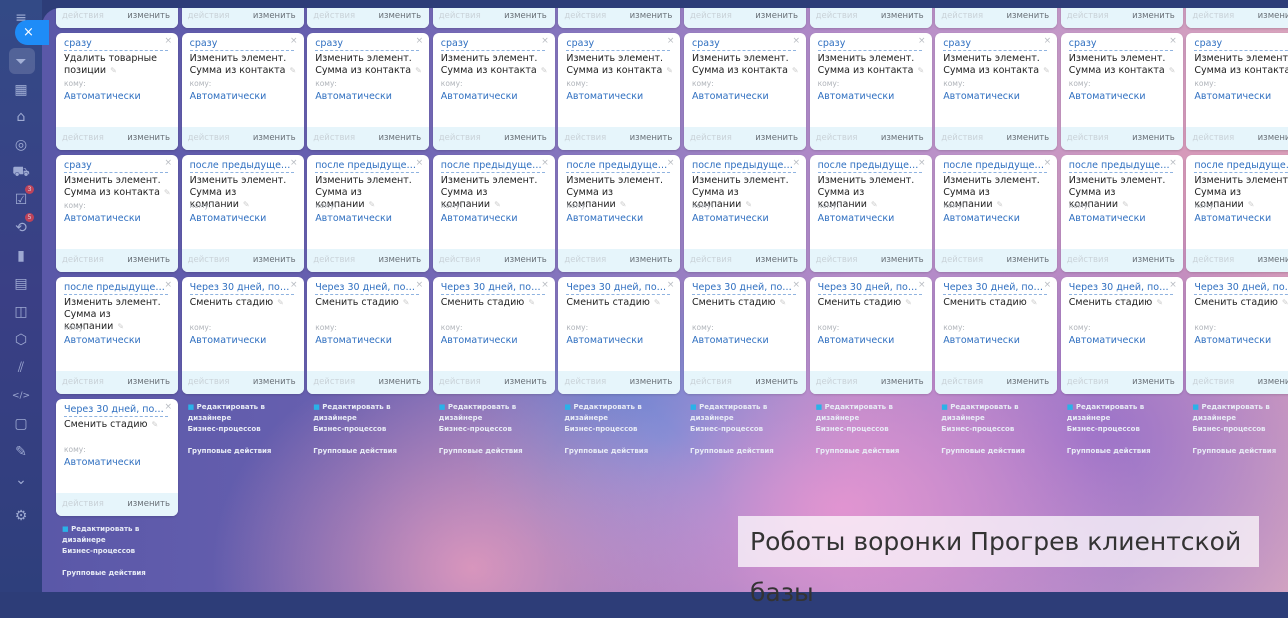 The image size is (1288, 618). I want to click on close-button: ×, so click(32, 32).